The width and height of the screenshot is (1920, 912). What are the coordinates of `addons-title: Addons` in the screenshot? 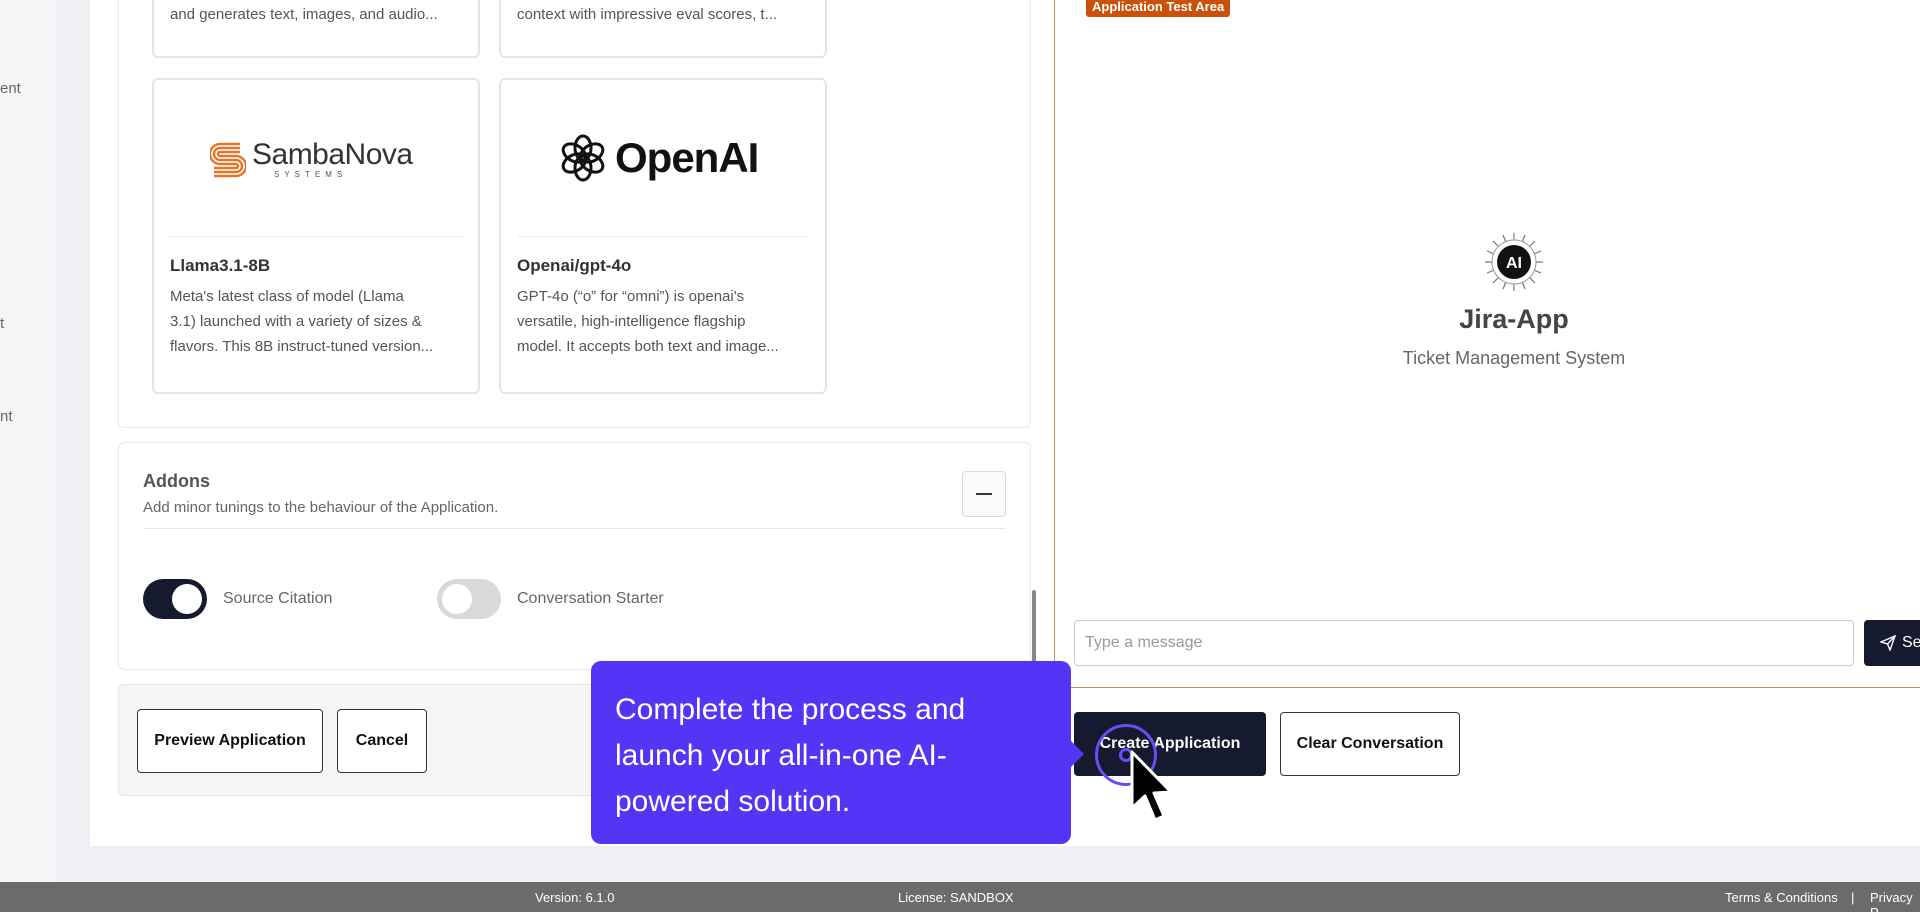 It's located at (176, 481).